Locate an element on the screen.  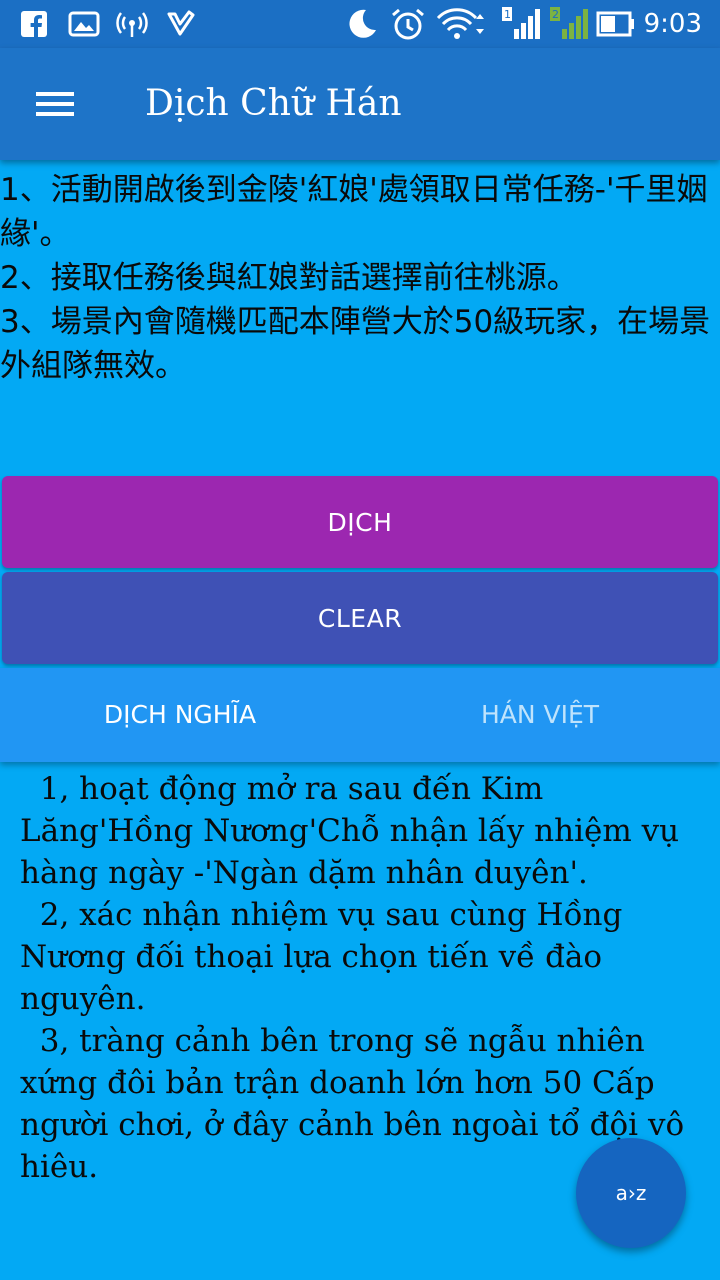
clear-button: CLEAR is located at coordinates (360, 618).